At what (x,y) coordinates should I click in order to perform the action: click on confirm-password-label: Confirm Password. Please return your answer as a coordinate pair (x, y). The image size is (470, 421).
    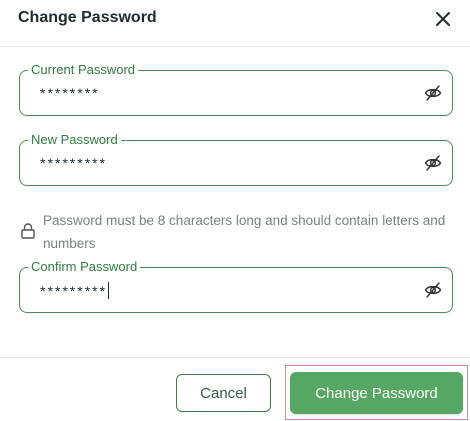
    Looking at the image, I should click on (84, 267).